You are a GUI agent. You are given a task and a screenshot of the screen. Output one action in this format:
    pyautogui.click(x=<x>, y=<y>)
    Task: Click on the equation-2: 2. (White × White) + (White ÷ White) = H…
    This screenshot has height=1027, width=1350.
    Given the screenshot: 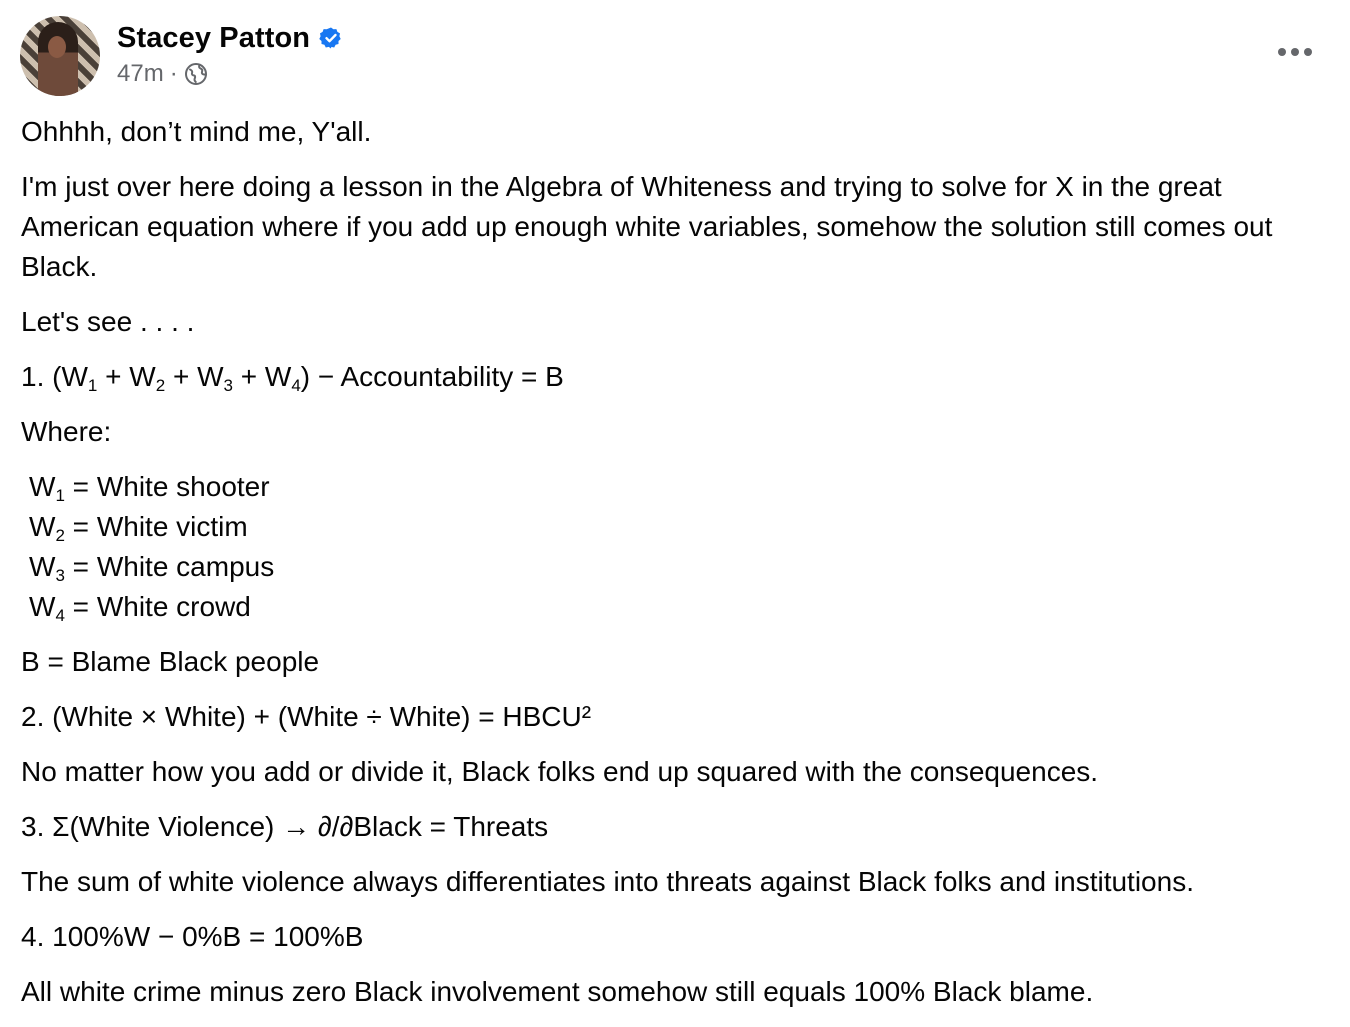 What is the action you would take?
    pyautogui.click(x=306, y=716)
    